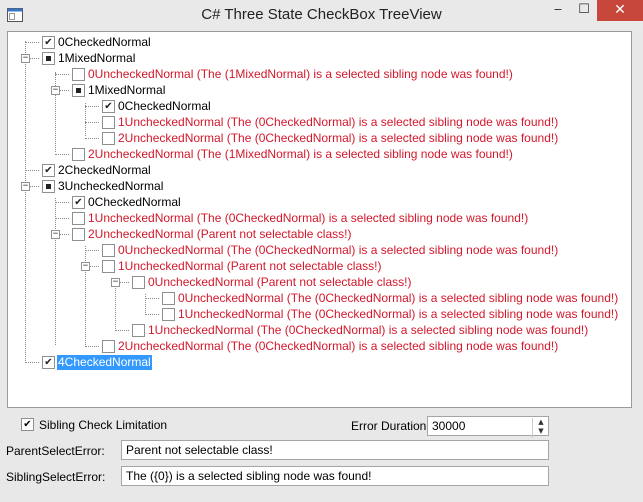 The image size is (643, 502). What do you see at coordinates (319, 363) in the screenshot?
I see `tree-node: ✔ 4CheckedNormal` at bounding box center [319, 363].